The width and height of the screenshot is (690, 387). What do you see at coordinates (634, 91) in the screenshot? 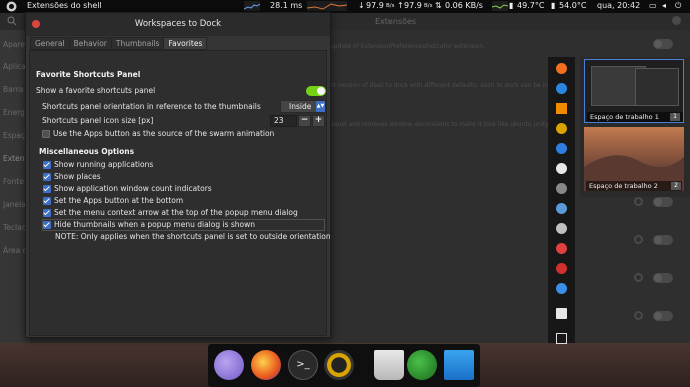
I see `workspace-thumbnail: Espaço de trabalho 1 1` at bounding box center [634, 91].